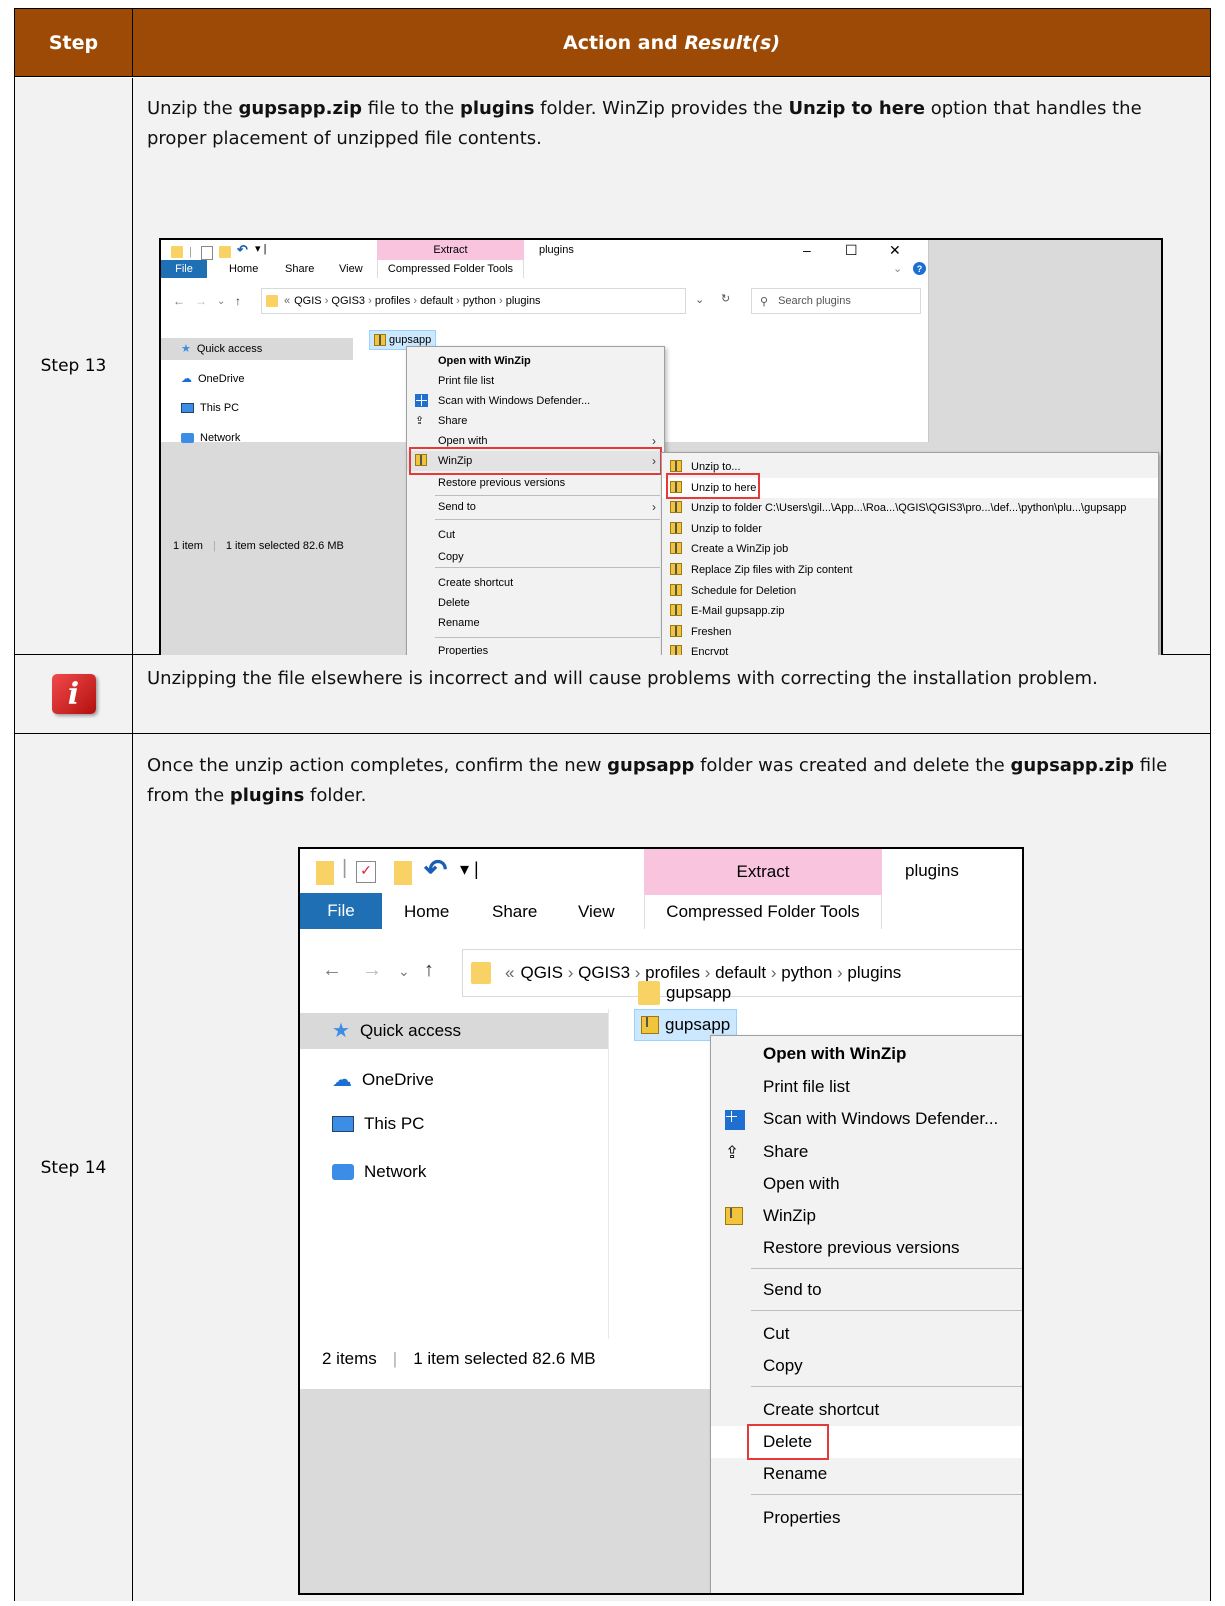  I want to click on search-input: ⚲ Search plugins, so click(836, 301).